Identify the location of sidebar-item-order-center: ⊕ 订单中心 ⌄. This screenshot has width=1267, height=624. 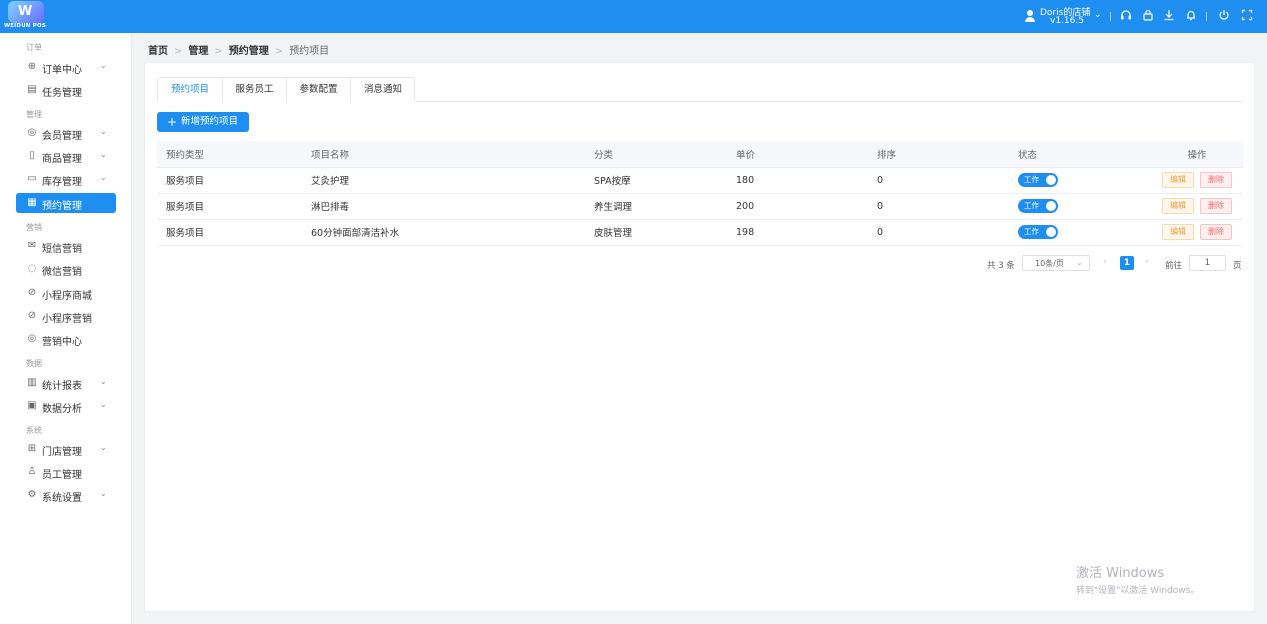
(66, 67).